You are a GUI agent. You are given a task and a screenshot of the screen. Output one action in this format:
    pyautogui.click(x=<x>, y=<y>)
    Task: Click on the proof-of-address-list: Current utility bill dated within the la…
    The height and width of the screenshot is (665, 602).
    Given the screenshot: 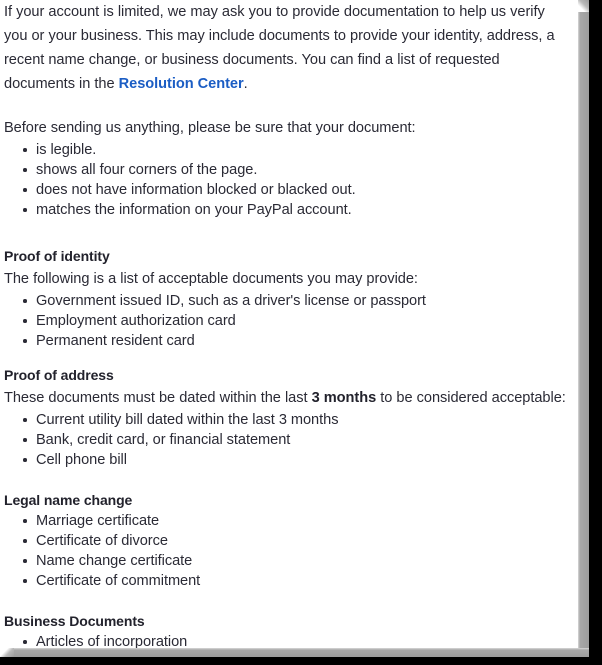 What is the action you would take?
    pyautogui.click(x=288, y=440)
    